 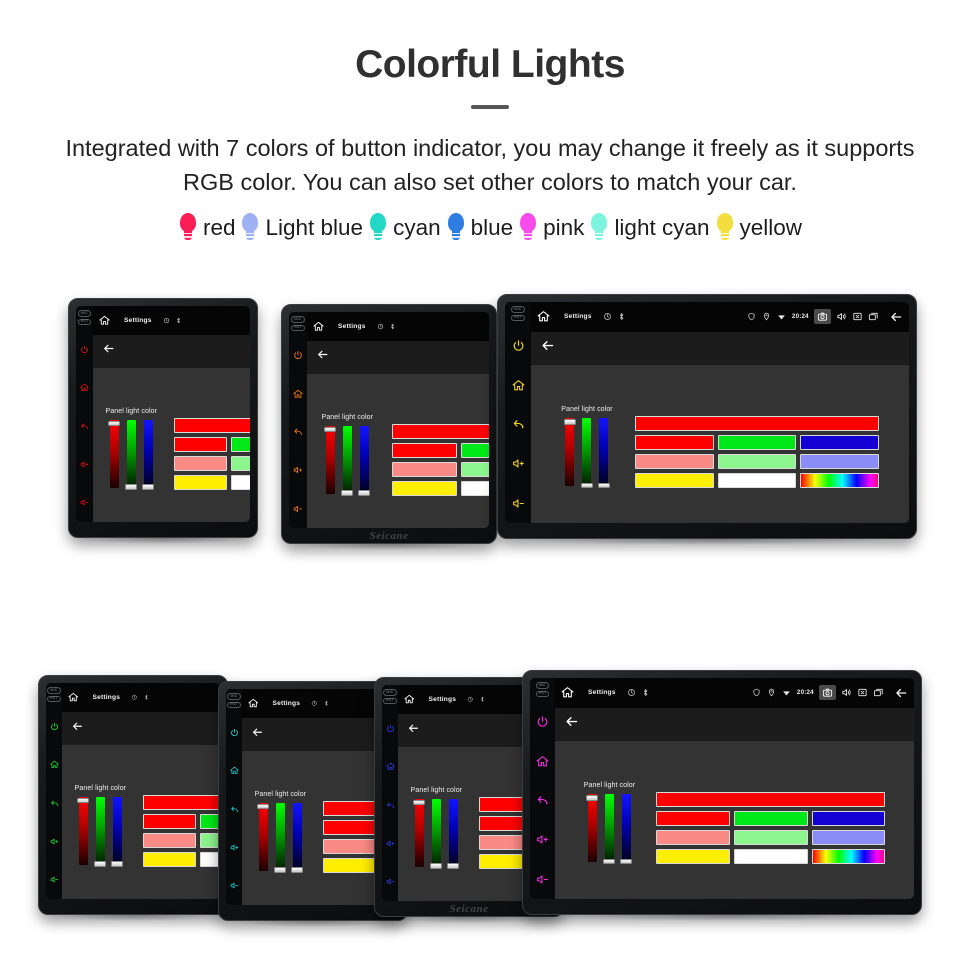 I want to click on device-orange: MIC RST Settings Panel light color Seicane, so click(x=389, y=427).